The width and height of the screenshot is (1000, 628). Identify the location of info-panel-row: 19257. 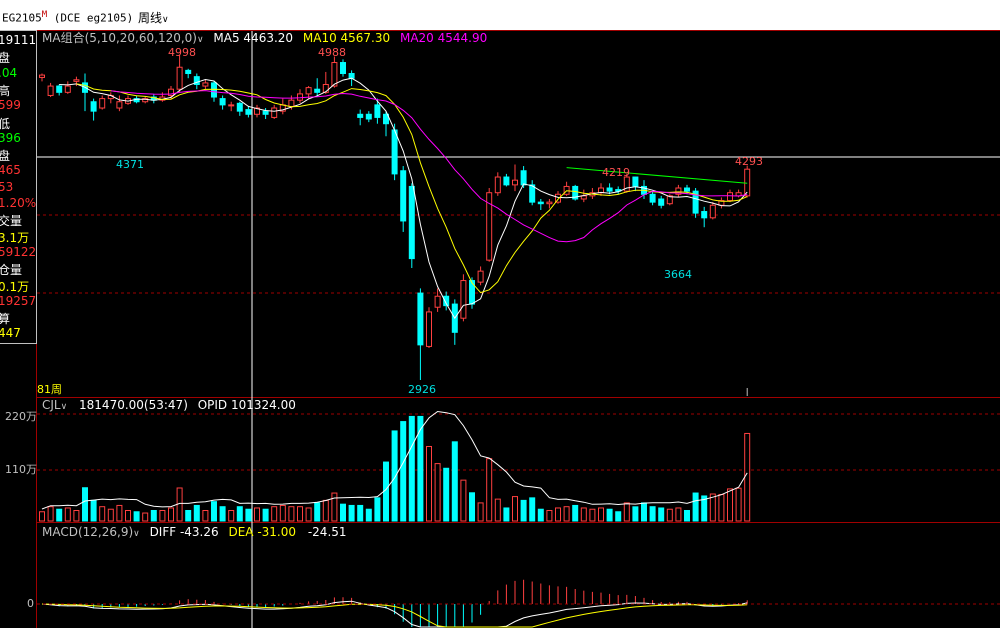
(18, 300).